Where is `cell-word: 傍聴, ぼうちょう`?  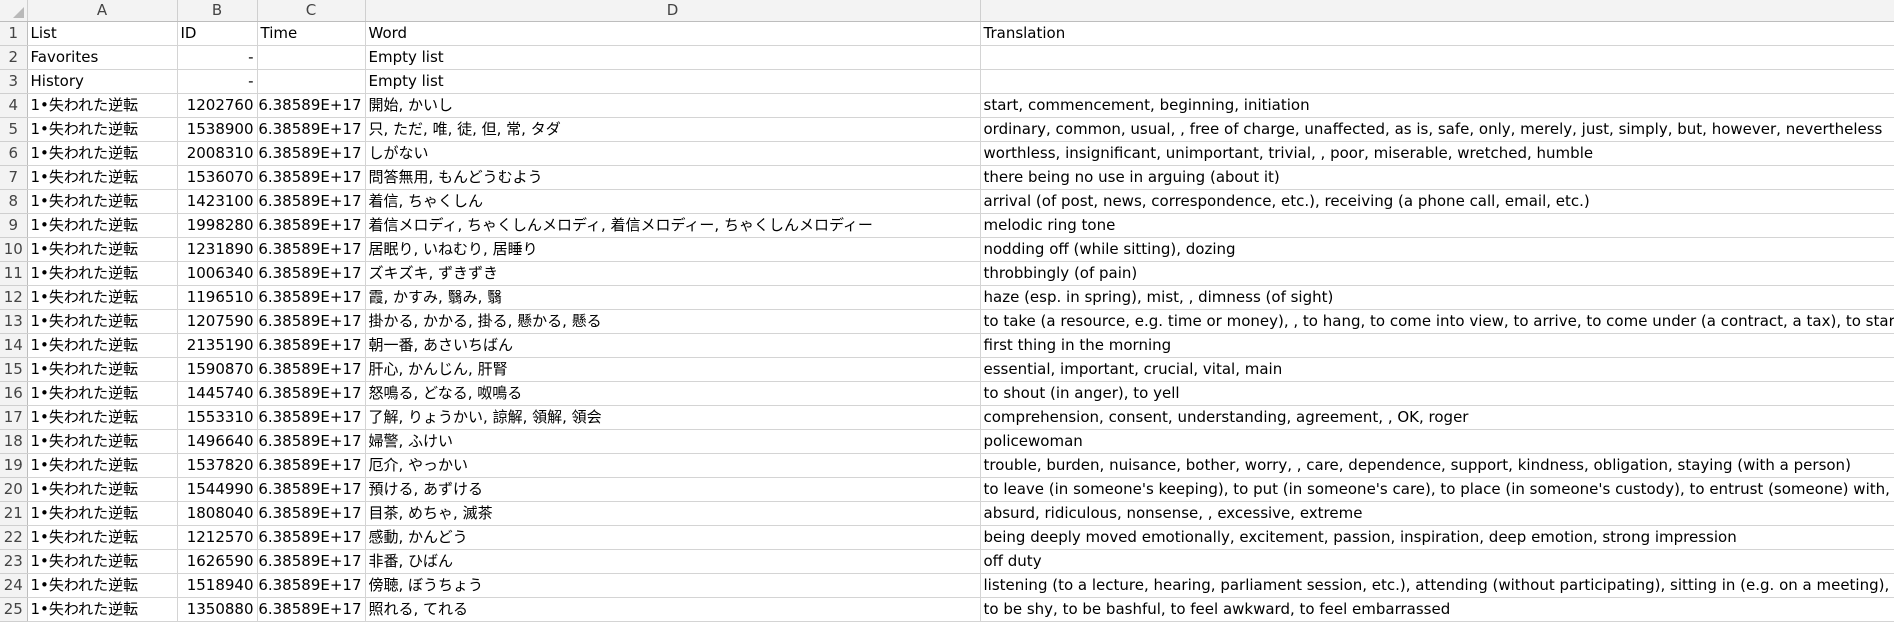
cell-word: 傍聴, ぼうちょう is located at coordinates (673, 585).